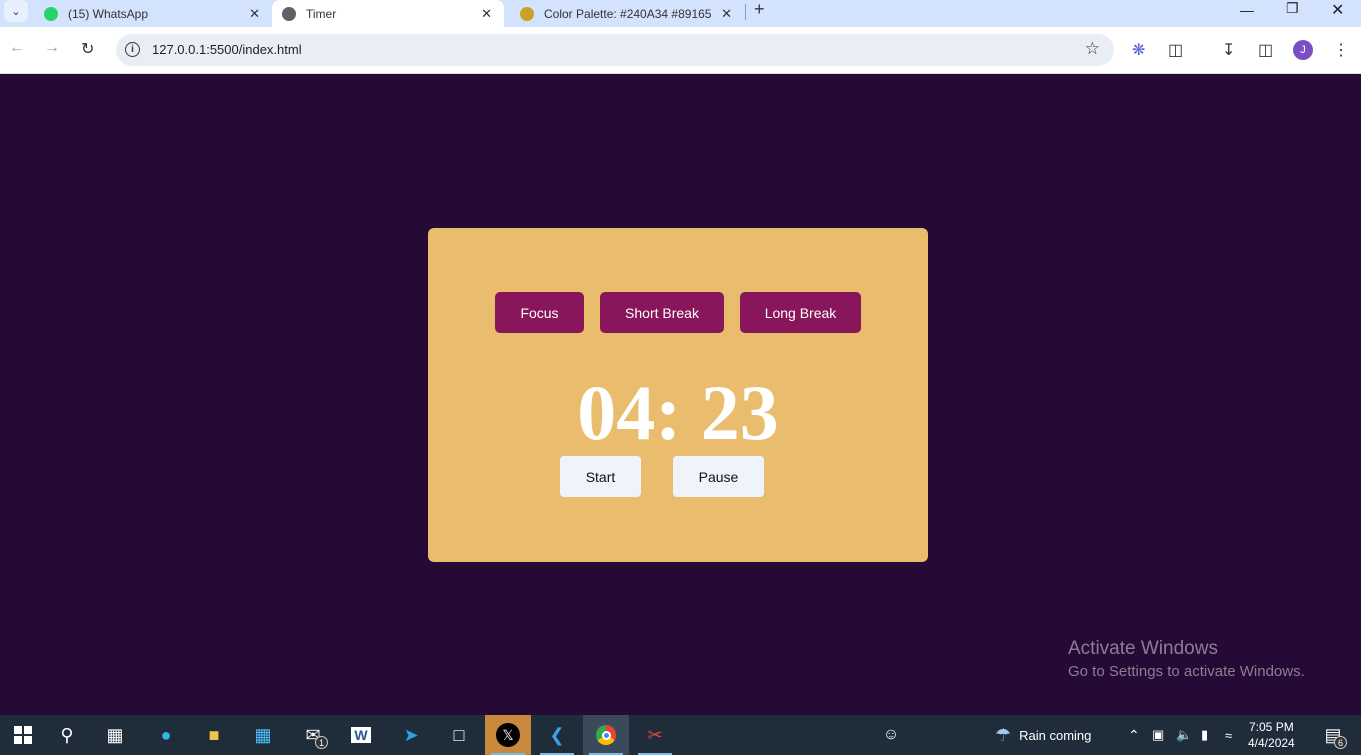 The width and height of the screenshot is (1361, 755). Describe the element at coordinates (1271, 735) in the screenshot. I see `clock: 7:05 PM 4/4/2024` at that location.